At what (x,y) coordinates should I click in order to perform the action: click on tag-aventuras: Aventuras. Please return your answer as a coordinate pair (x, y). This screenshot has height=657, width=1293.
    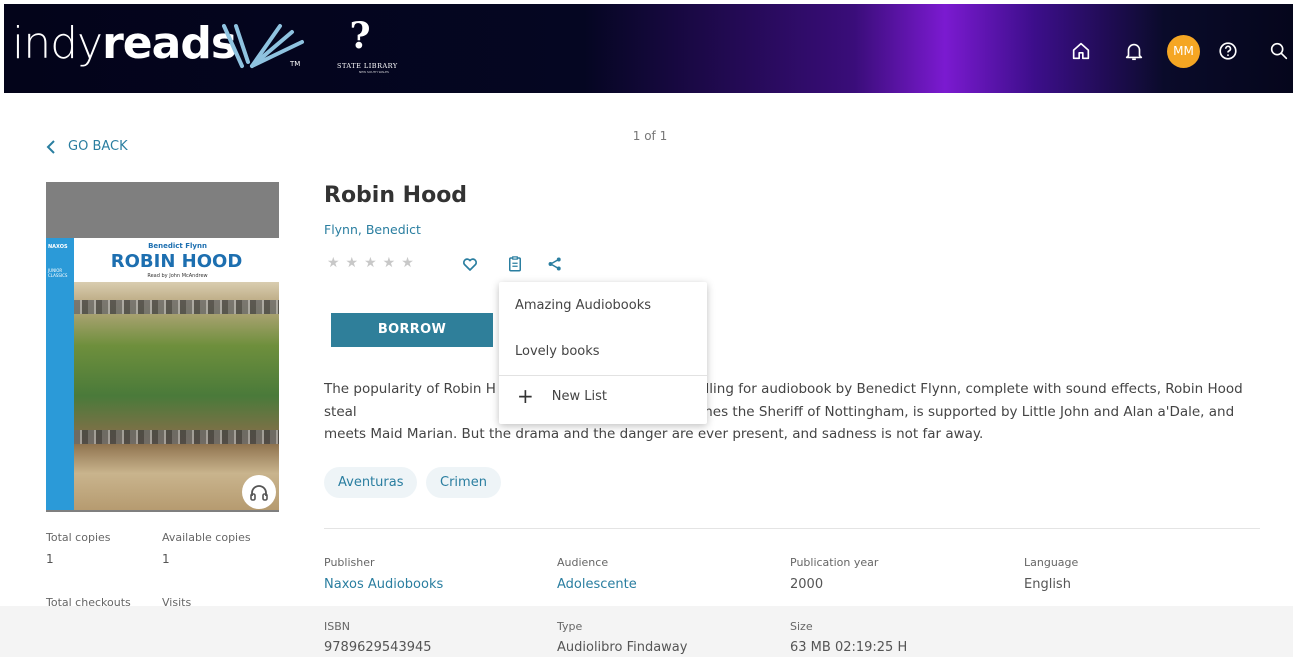
    Looking at the image, I should click on (371, 482).